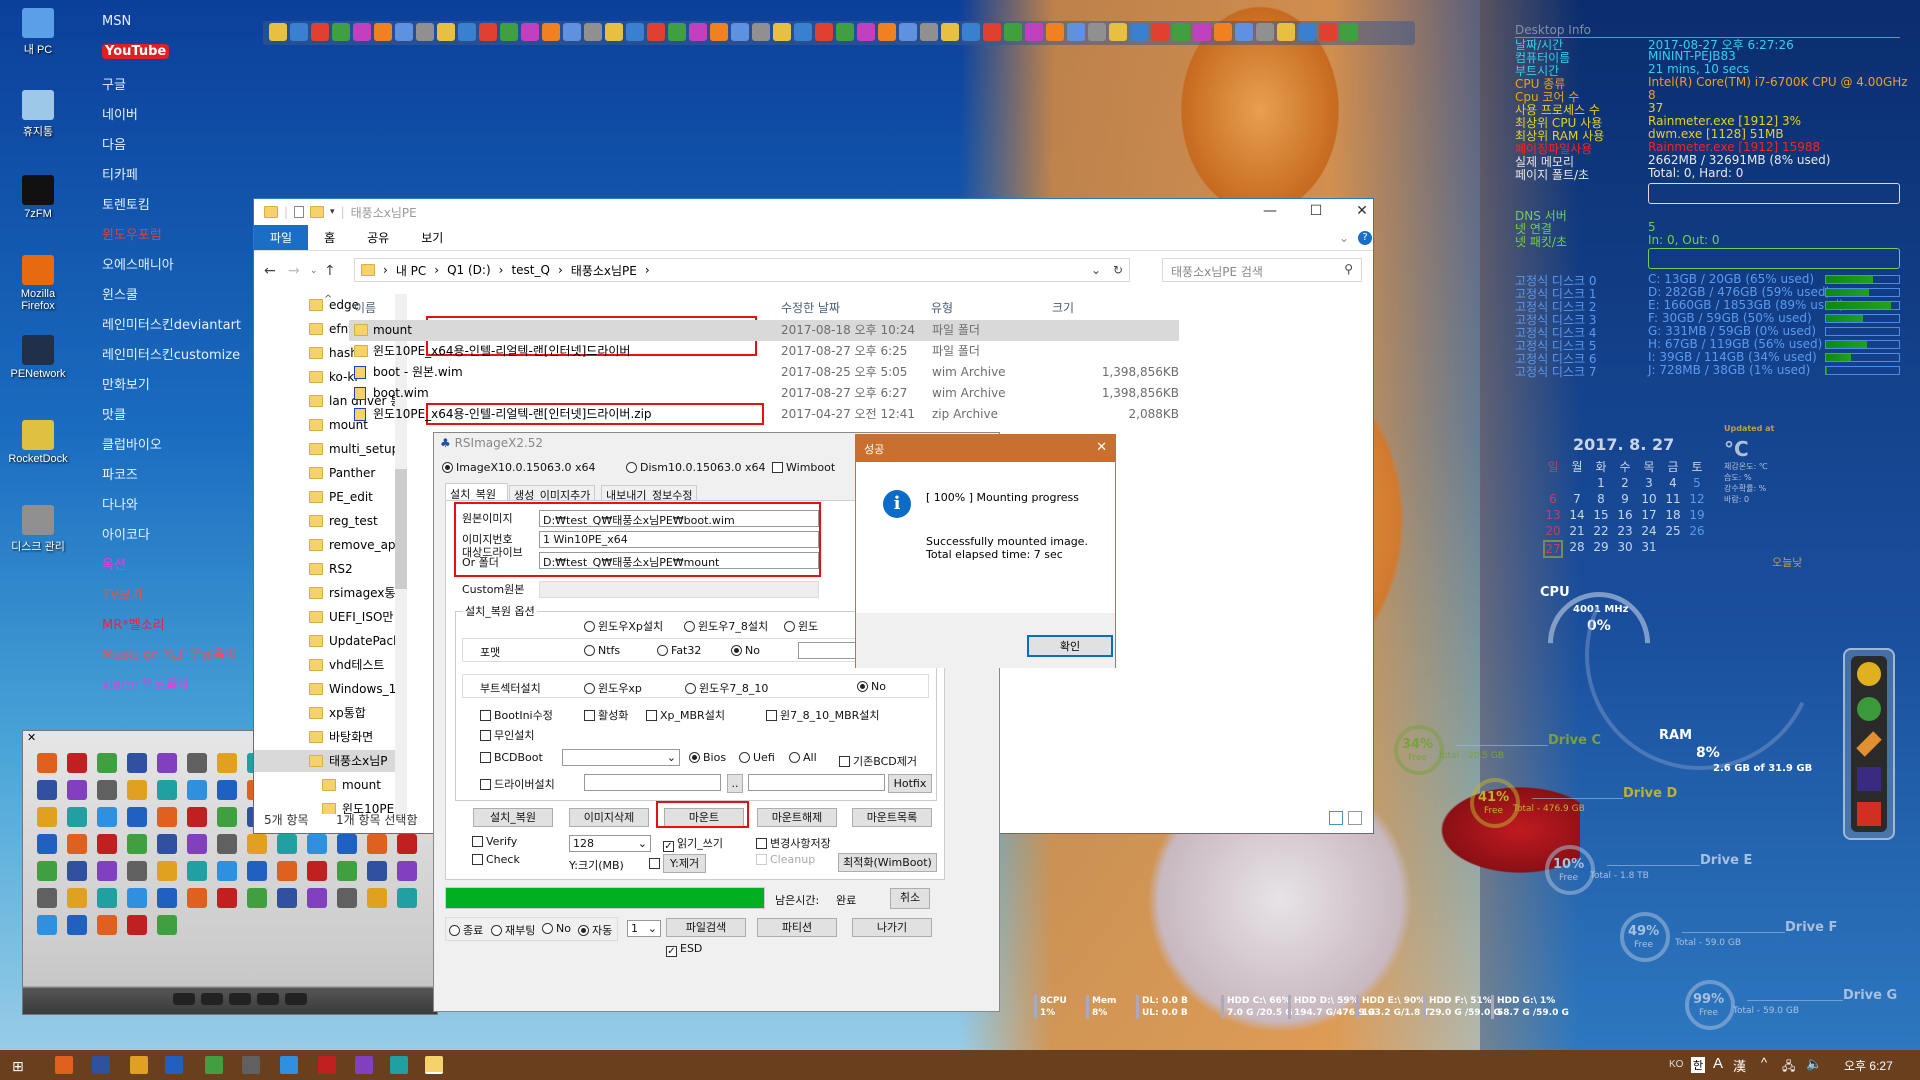 The height and width of the screenshot is (1080, 1920). What do you see at coordinates (892, 927) in the screenshot?
I see `exit-button: 나가기` at bounding box center [892, 927].